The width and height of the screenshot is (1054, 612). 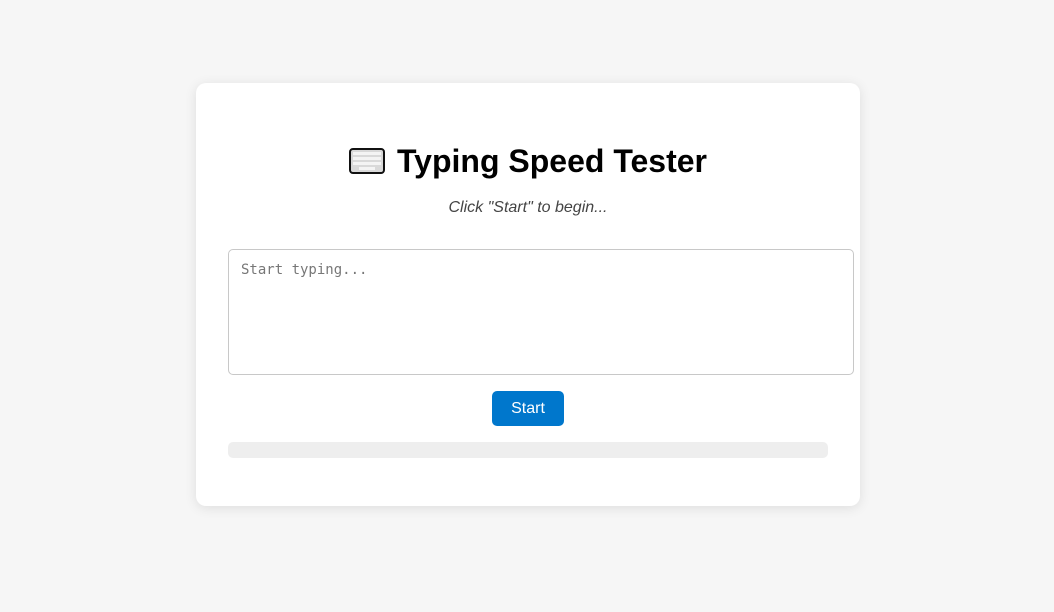 I want to click on keyboard-icon, so click(x=367, y=157).